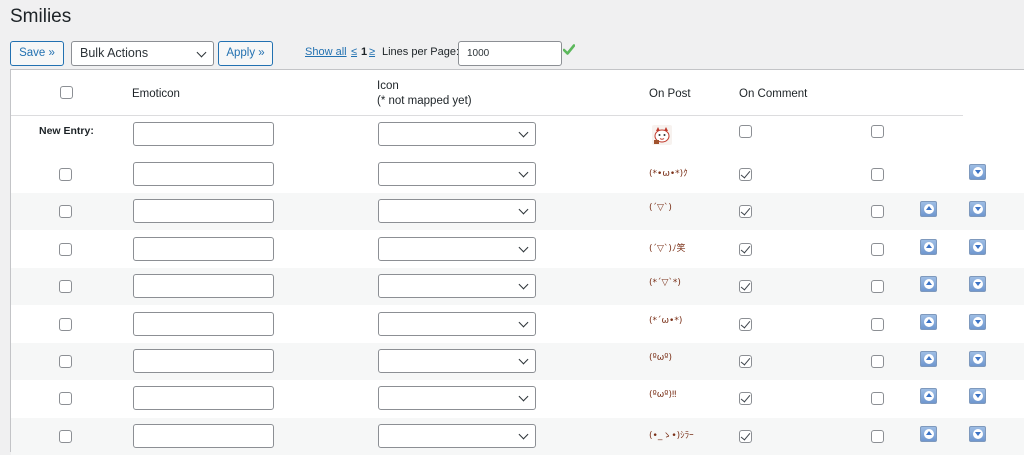 Image resolution: width=1024 pixels, height=455 pixels. I want to click on smiley-icon: (•_ゝ•)ｼﾗｰ, so click(671, 436).